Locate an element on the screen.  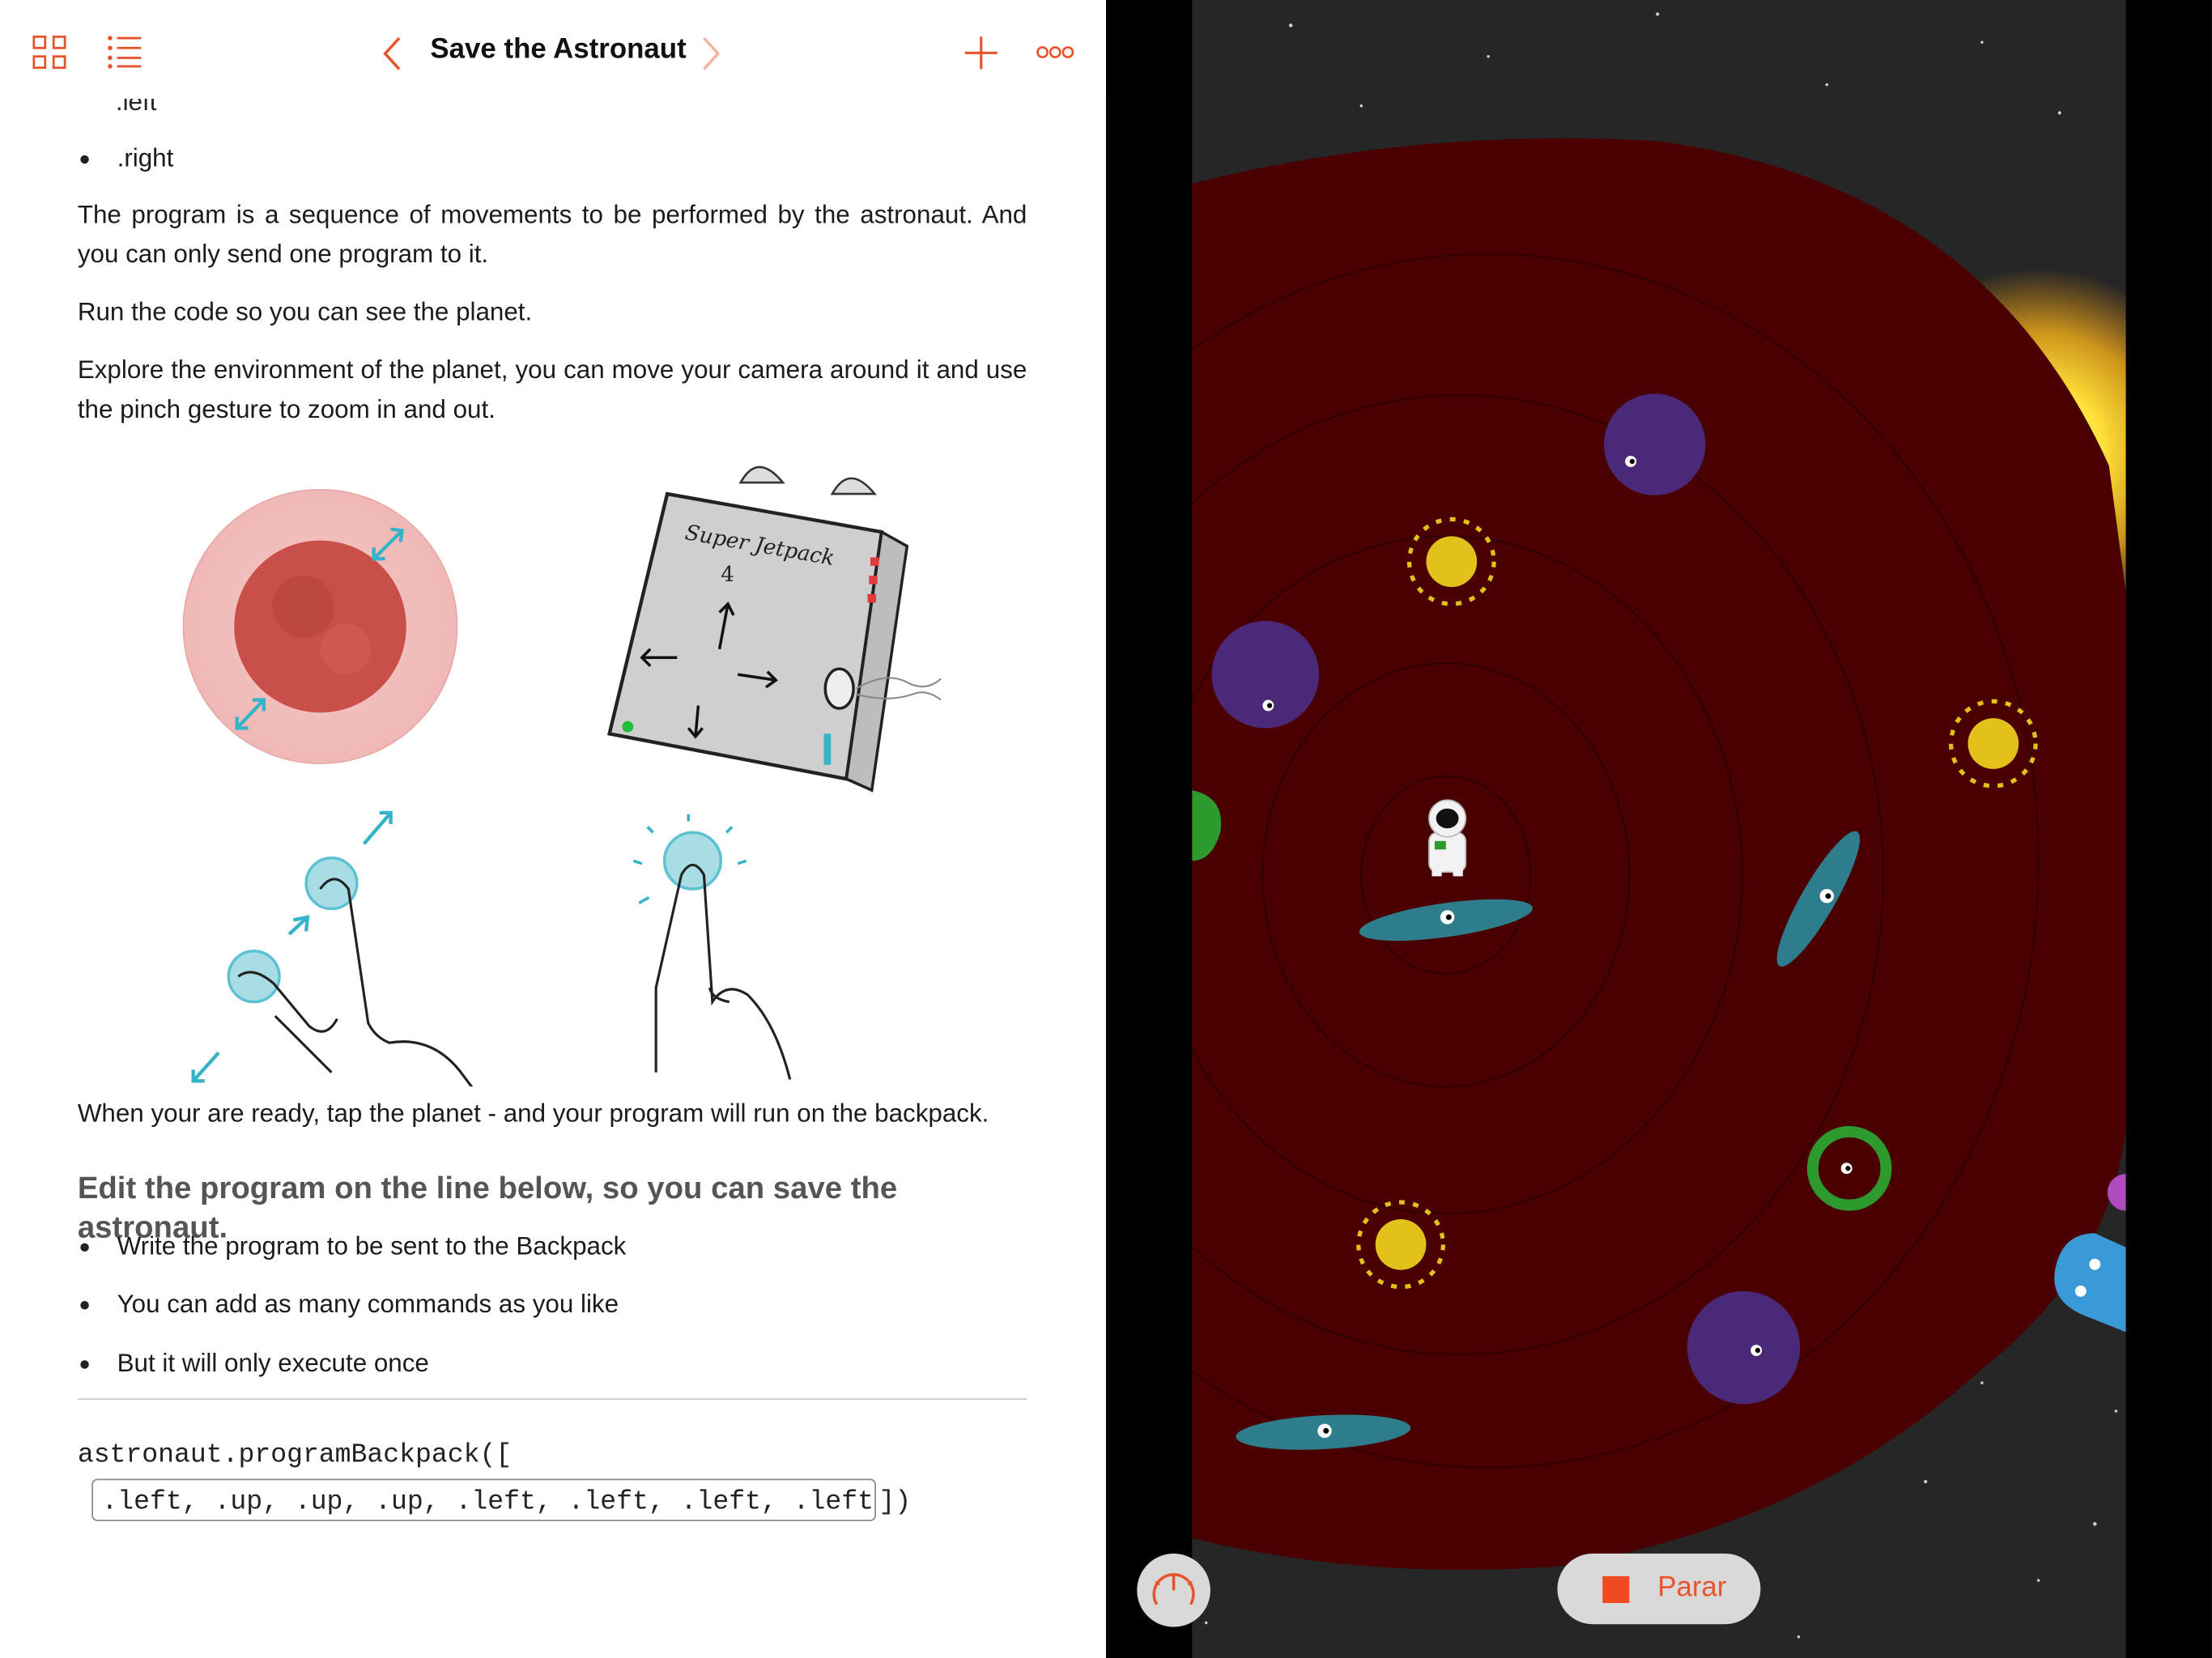
more-icon is located at coordinates (1055, 52).